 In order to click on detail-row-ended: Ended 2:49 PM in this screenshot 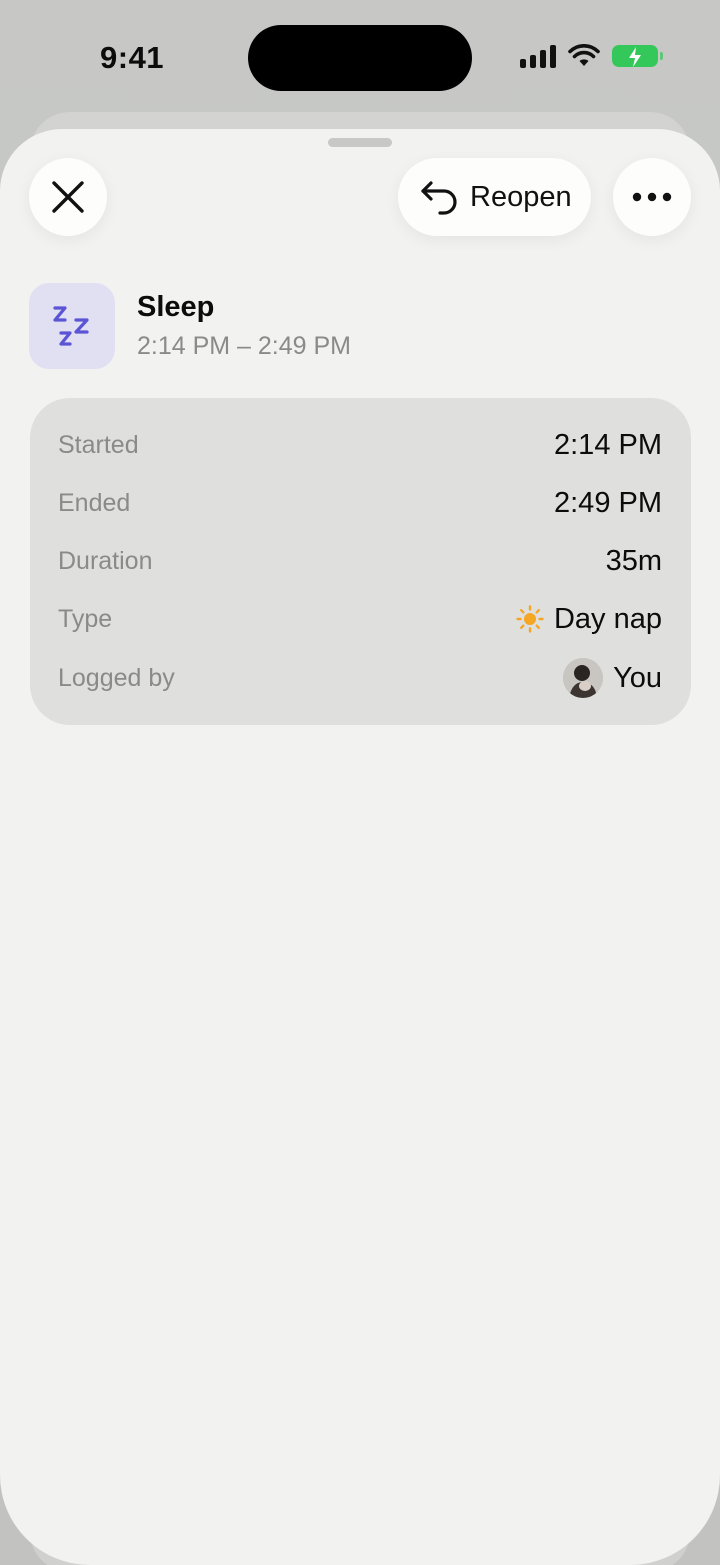, I will do `click(360, 503)`.